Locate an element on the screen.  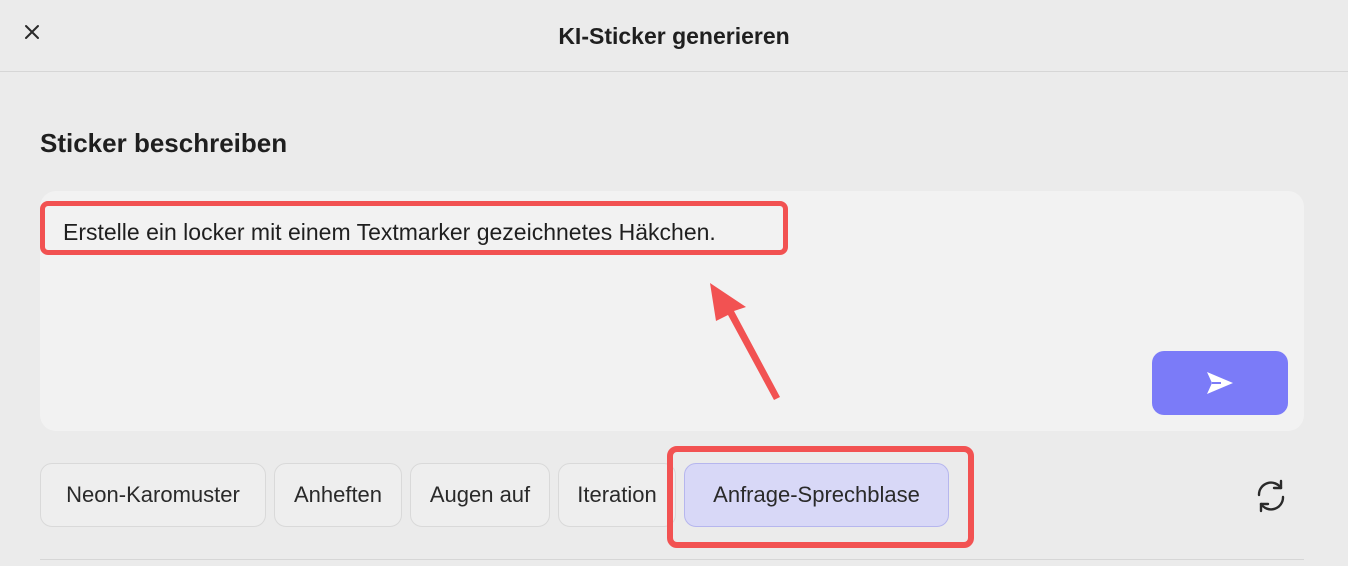
send-button is located at coordinates (1220, 383).